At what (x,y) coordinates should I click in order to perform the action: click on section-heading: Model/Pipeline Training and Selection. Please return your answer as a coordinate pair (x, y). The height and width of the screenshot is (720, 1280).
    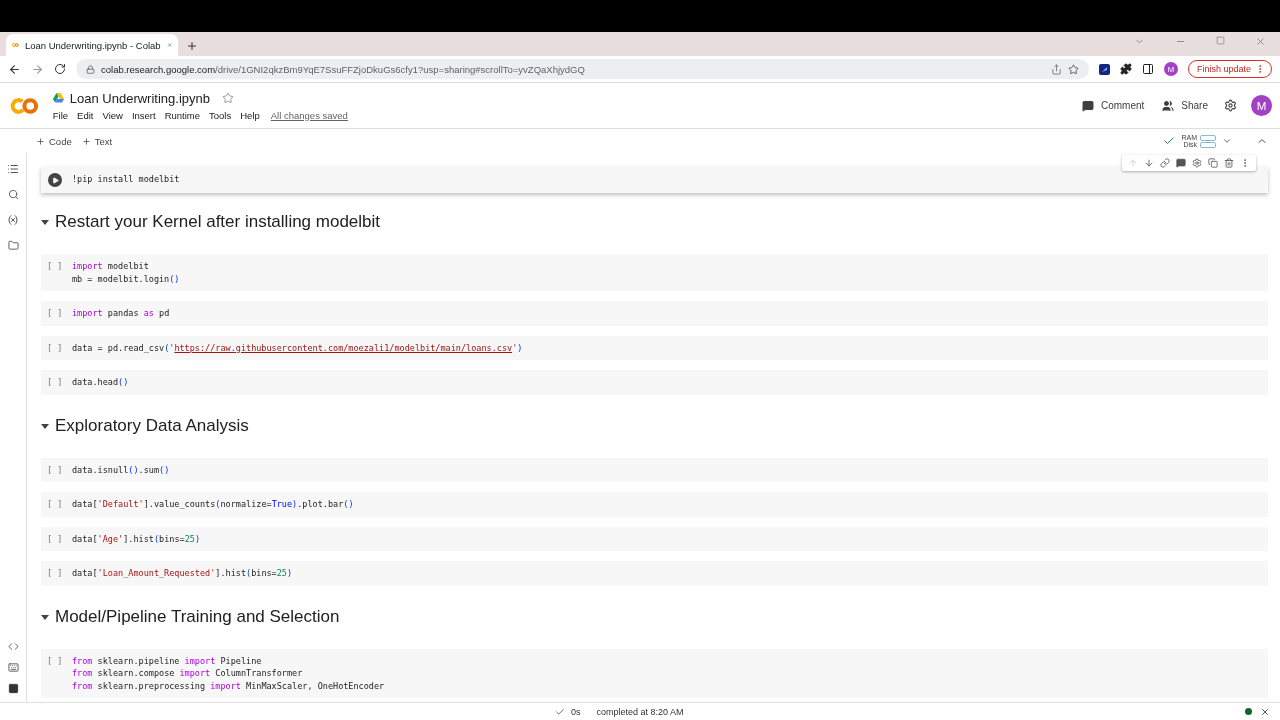
    Looking at the image, I should click on (197, 616).